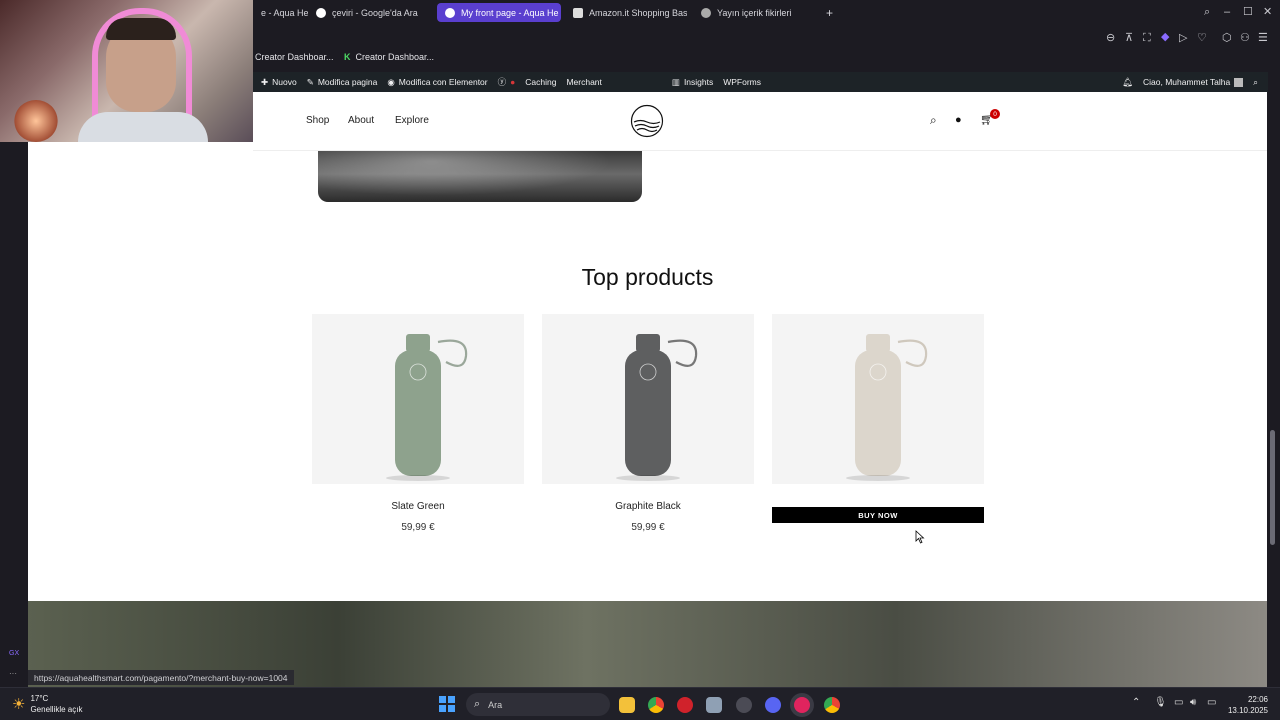 The width and height of the screenshot is (1280, 720). What do you see at coordinates (36, 121) in the screenshot?
I see `candle-graphic` at bounding box center [36, 121].